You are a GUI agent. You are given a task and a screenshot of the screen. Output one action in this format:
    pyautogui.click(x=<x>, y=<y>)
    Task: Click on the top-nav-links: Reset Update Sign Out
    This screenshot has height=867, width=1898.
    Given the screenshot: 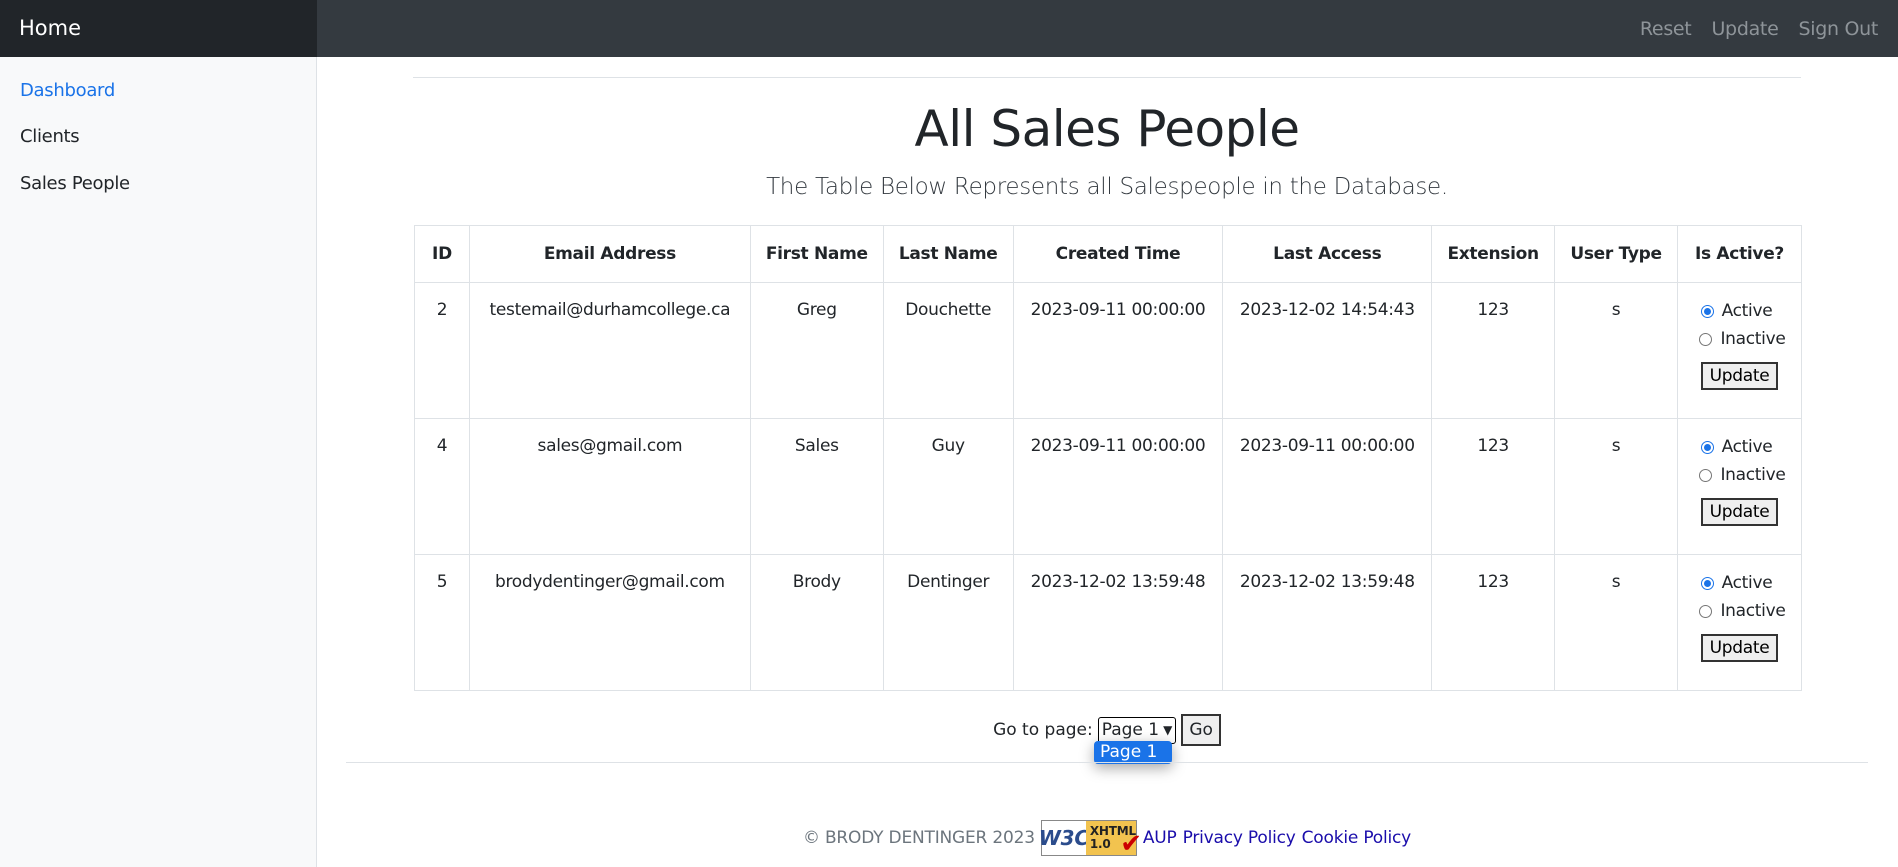 What is the action you would take?
    pyautogui.click(x=1769, y=28)
    